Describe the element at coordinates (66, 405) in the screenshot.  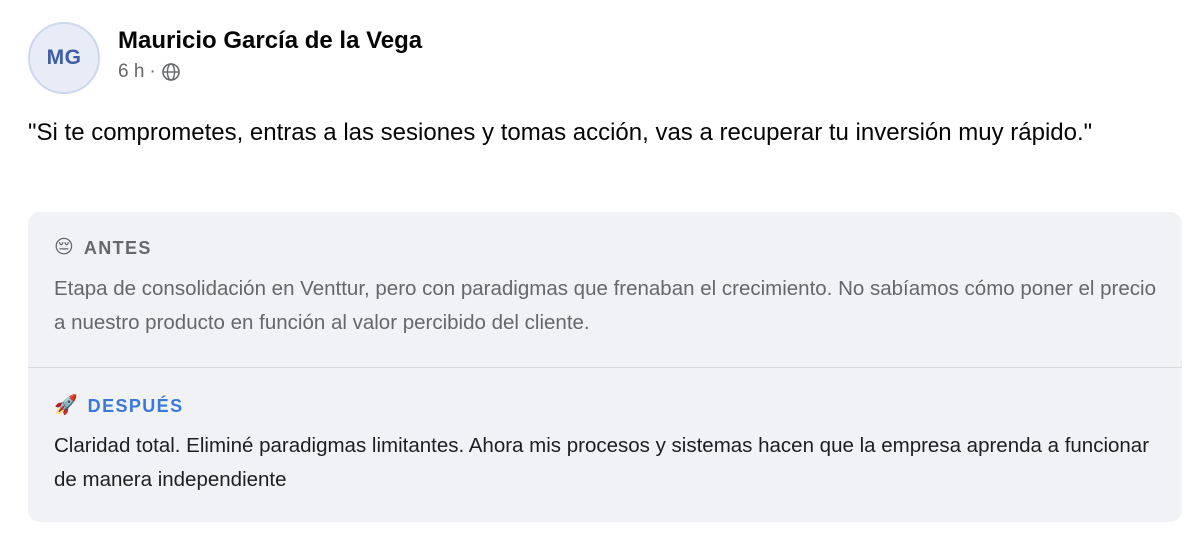
I see `rocket-icon: 🚀` at that location.